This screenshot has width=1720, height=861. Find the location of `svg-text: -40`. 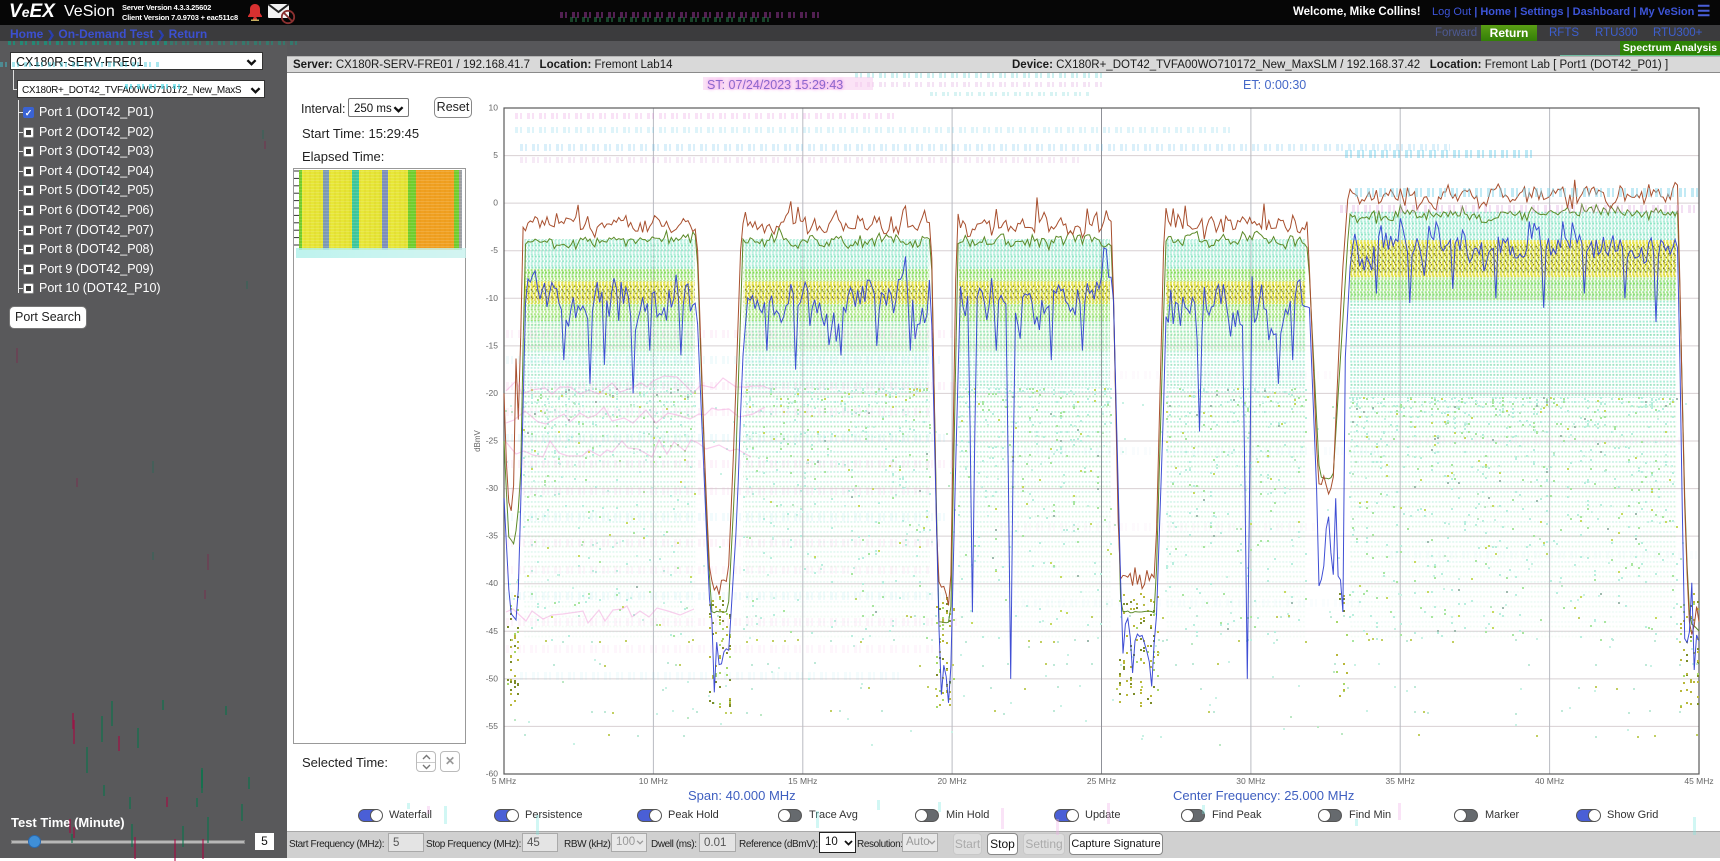

svg-text: -40 is located at coordinates (492, 583).